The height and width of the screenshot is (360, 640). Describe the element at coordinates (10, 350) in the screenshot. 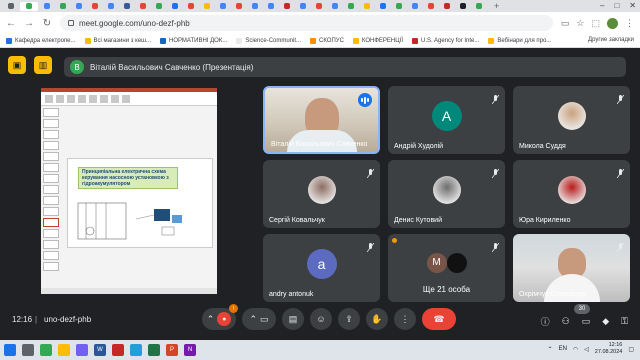

I see `taskbar-windows-start-icon` at that location.